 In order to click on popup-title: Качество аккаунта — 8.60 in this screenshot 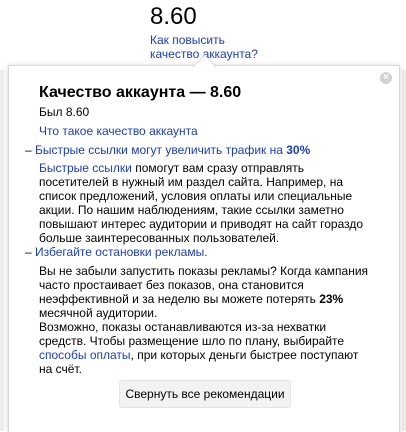, I will do `click(140, 92)`.